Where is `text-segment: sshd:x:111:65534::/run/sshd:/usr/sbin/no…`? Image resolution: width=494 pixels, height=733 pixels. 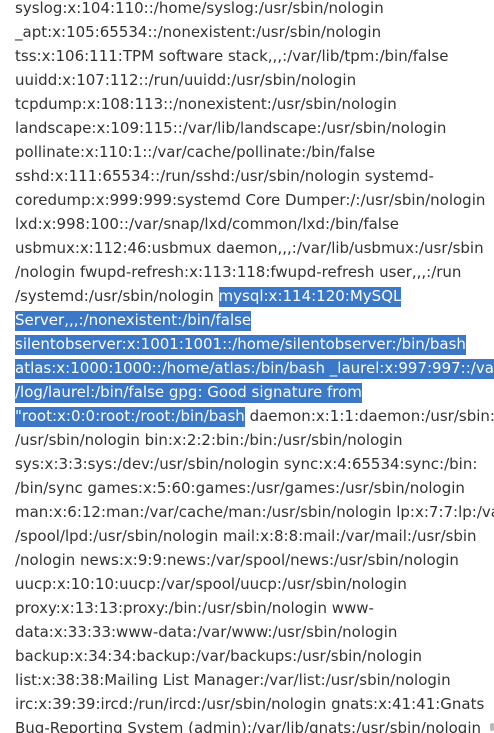 text-segment: sshd:x:111:65534::/run/sshd:/usr/sbin/no… is located at coordinates (224, 176).